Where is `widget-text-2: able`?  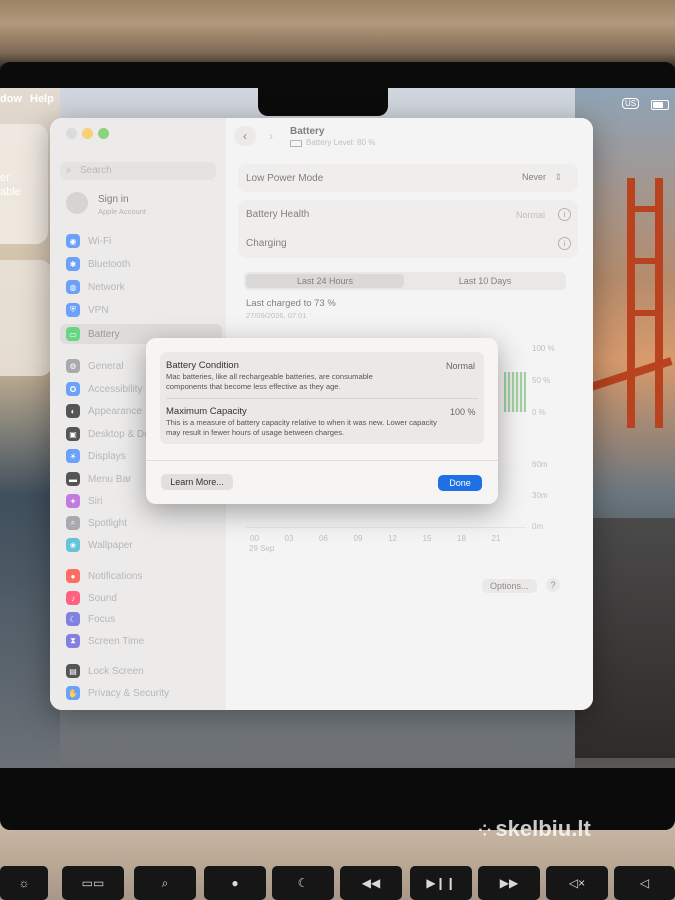 widget-text-2: able is located at coordinates (10, 192).